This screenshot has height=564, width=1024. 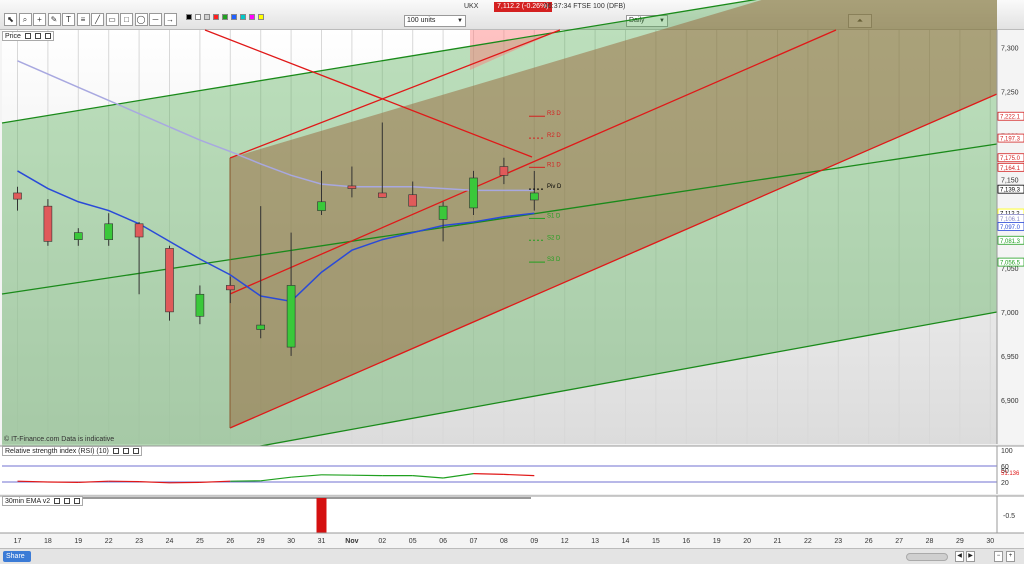 What do you see at coordinates (1010, 220) in the screenshot?
I see `price-marker-label: 7,106.1` at bounding box center [1010, 220].